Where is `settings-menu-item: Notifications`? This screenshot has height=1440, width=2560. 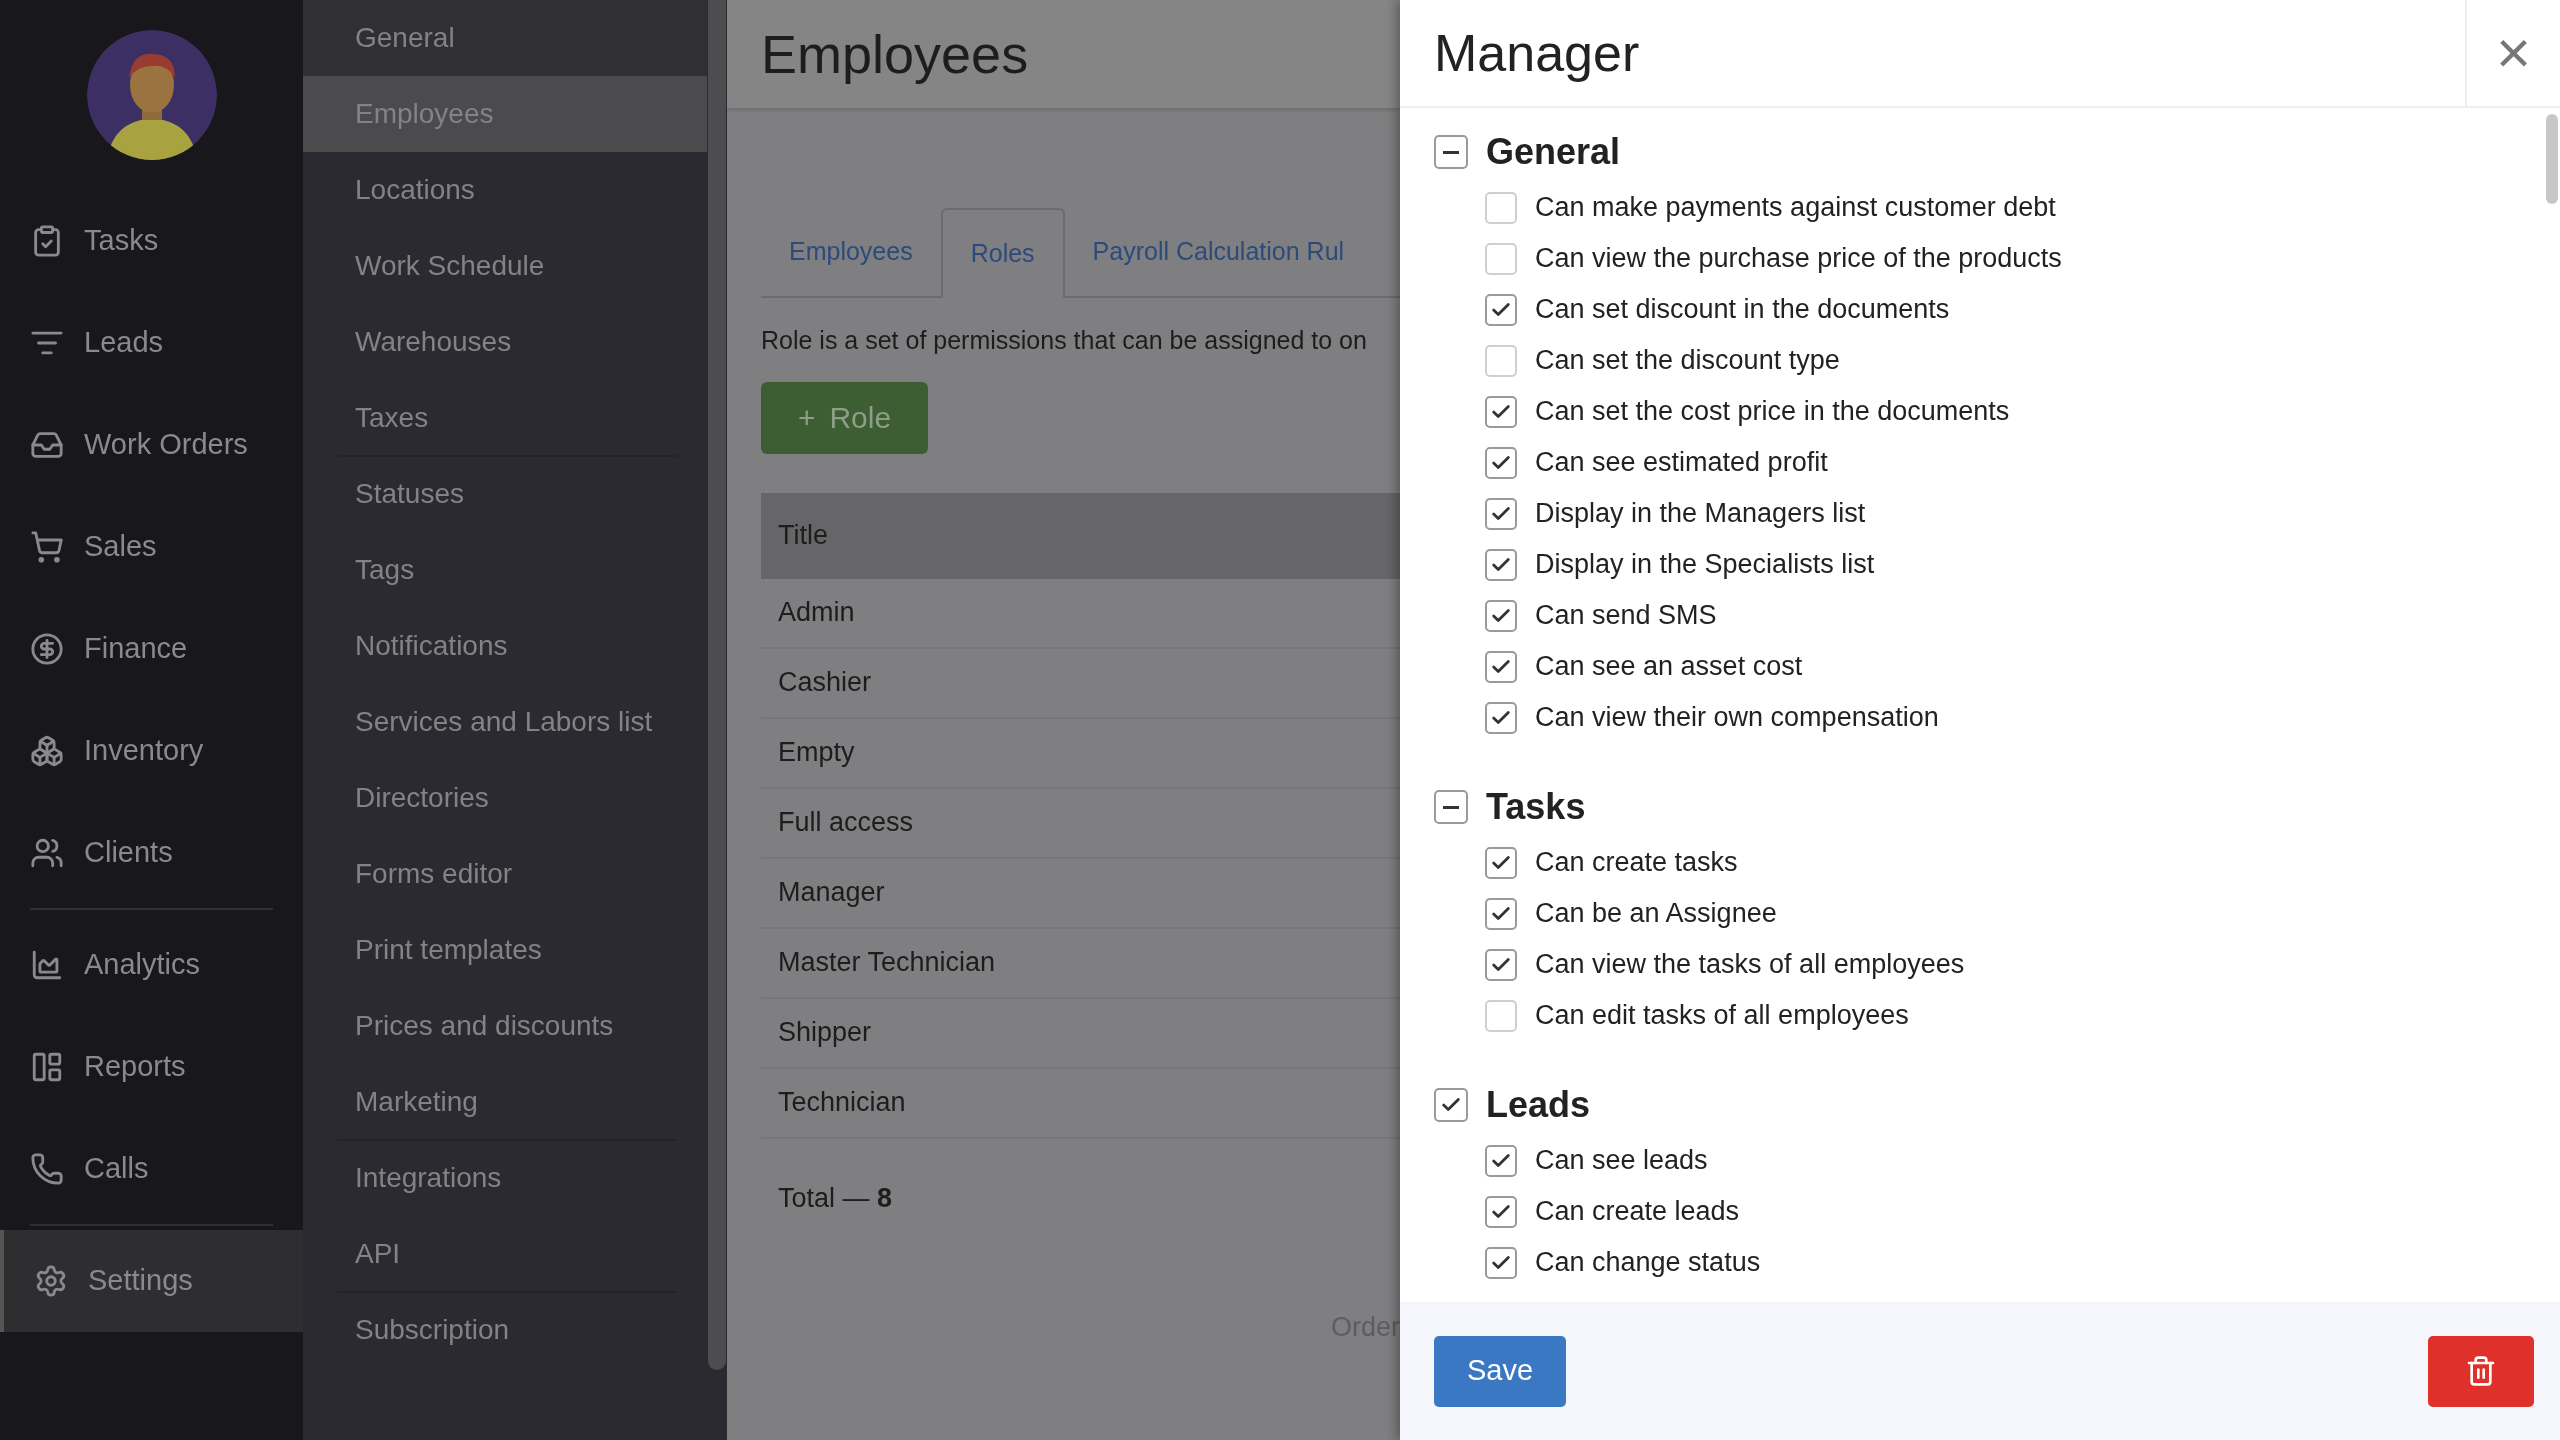 settings-menu-item: Notifications is located at coordinates (505, 646).